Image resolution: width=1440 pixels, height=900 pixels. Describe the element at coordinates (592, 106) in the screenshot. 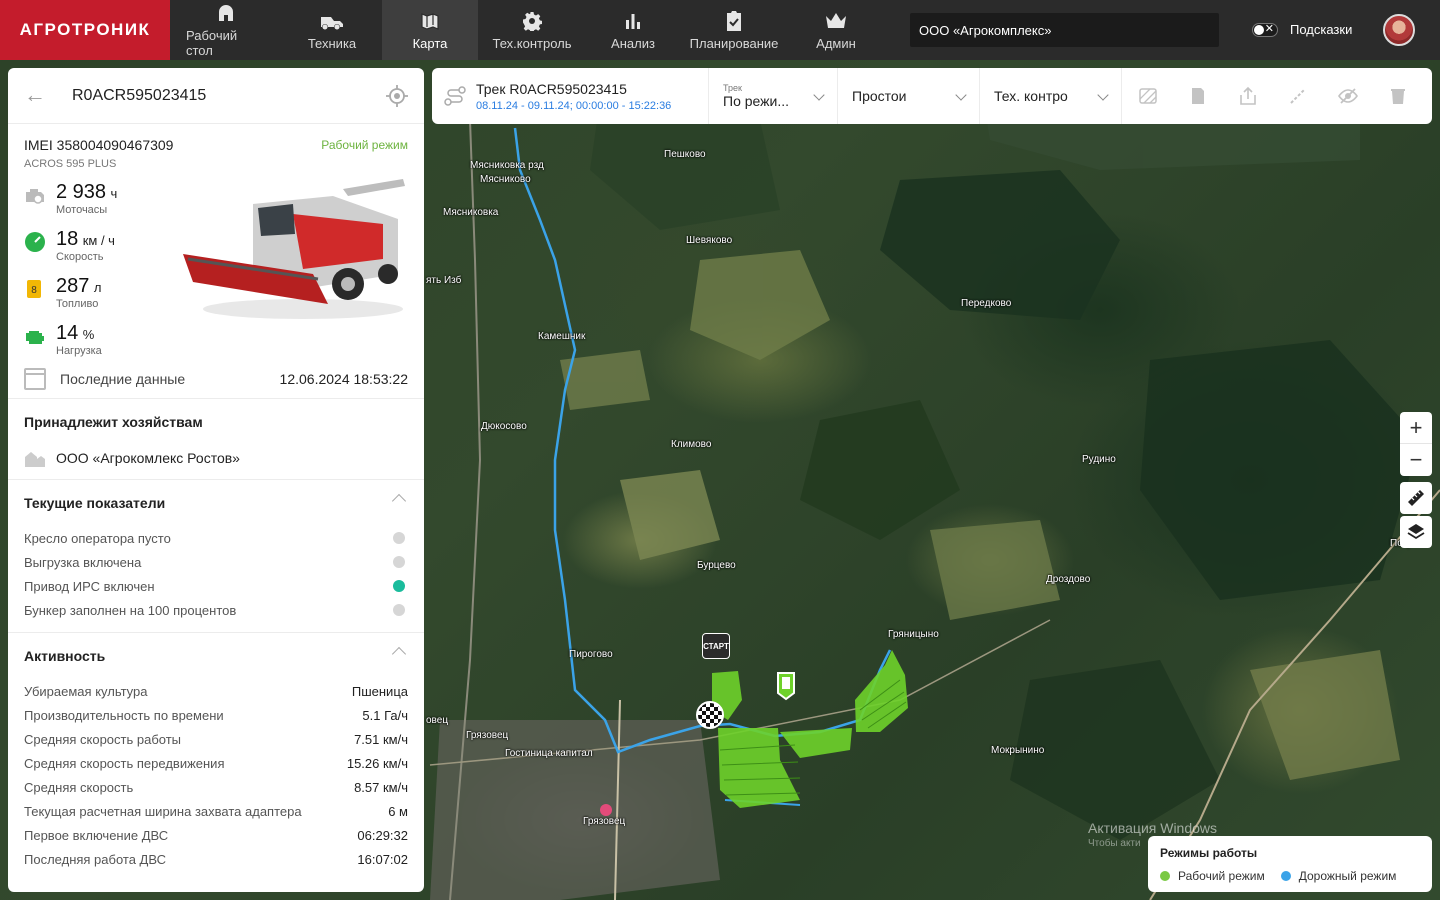

I see `track-date-range: 08.11.24 - 09.11.24; 00:00:00 - 15:22:36` at that location.